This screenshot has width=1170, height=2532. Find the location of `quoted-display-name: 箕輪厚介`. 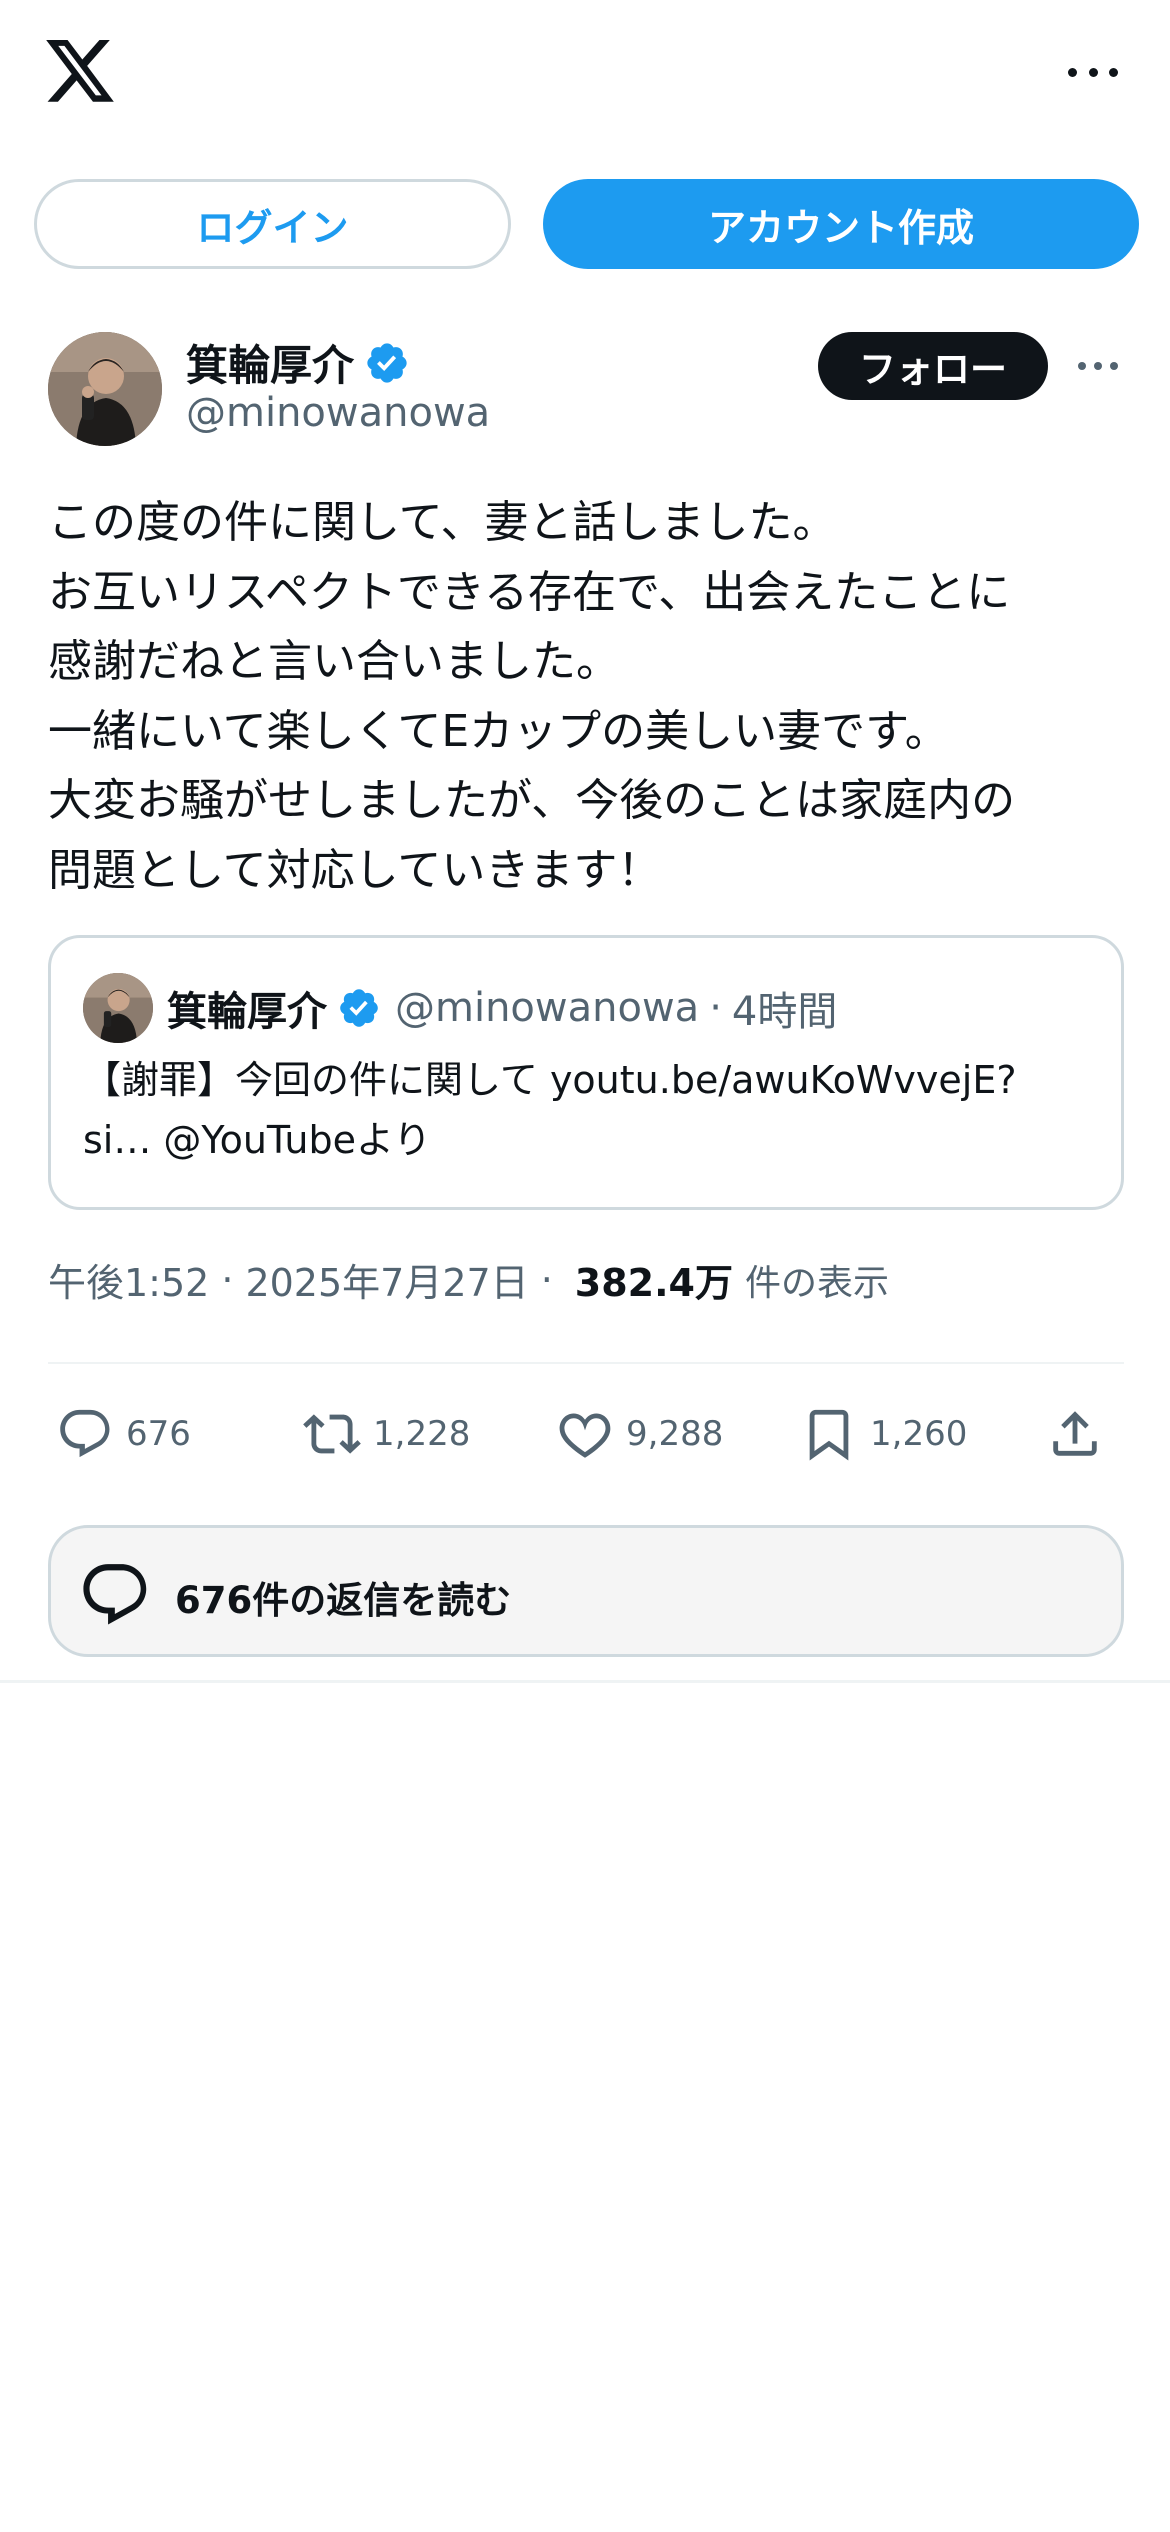

quoted-display-name: 箕輪厚介 is located at coordinates (247, 1012).